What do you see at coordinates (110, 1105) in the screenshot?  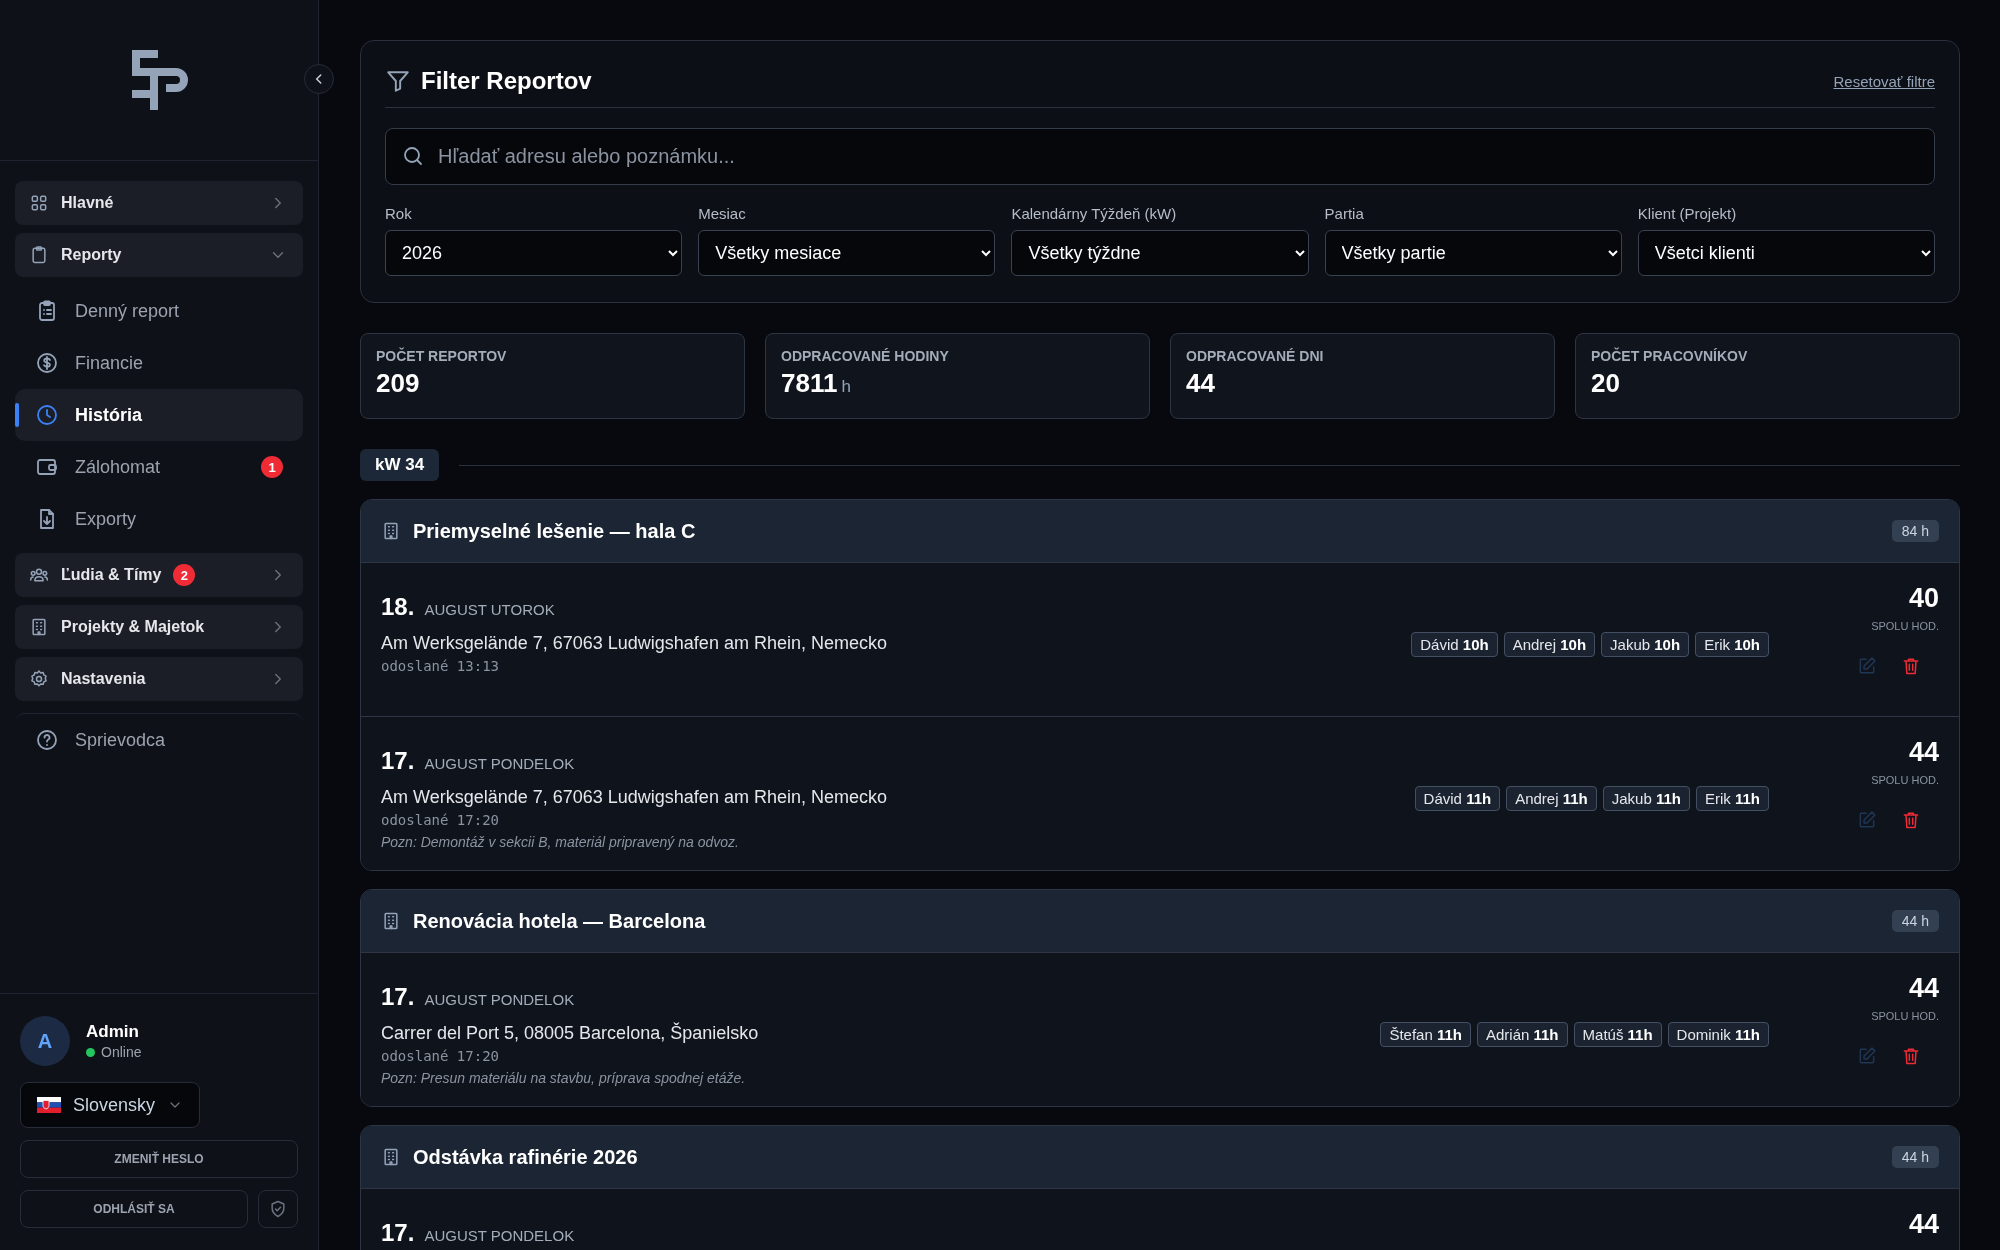 I see `language-select: Slovensky` at bounding box center [110, 1105].